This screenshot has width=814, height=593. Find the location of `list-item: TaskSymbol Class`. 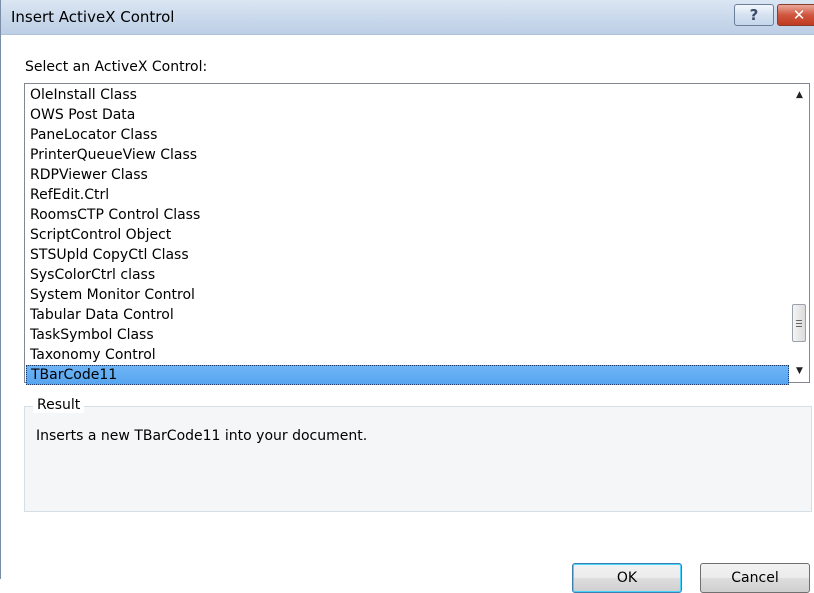

list-item: TaskSymbol Class is located at coordinates (407, 335).